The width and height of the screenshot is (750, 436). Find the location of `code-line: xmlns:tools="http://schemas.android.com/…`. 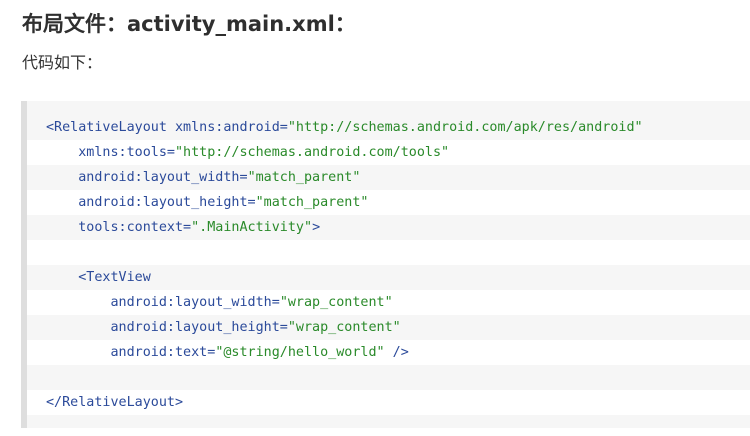

code-line: xmlns:tools="http://schemas.android.com/… is located at coordinates (388, 152).